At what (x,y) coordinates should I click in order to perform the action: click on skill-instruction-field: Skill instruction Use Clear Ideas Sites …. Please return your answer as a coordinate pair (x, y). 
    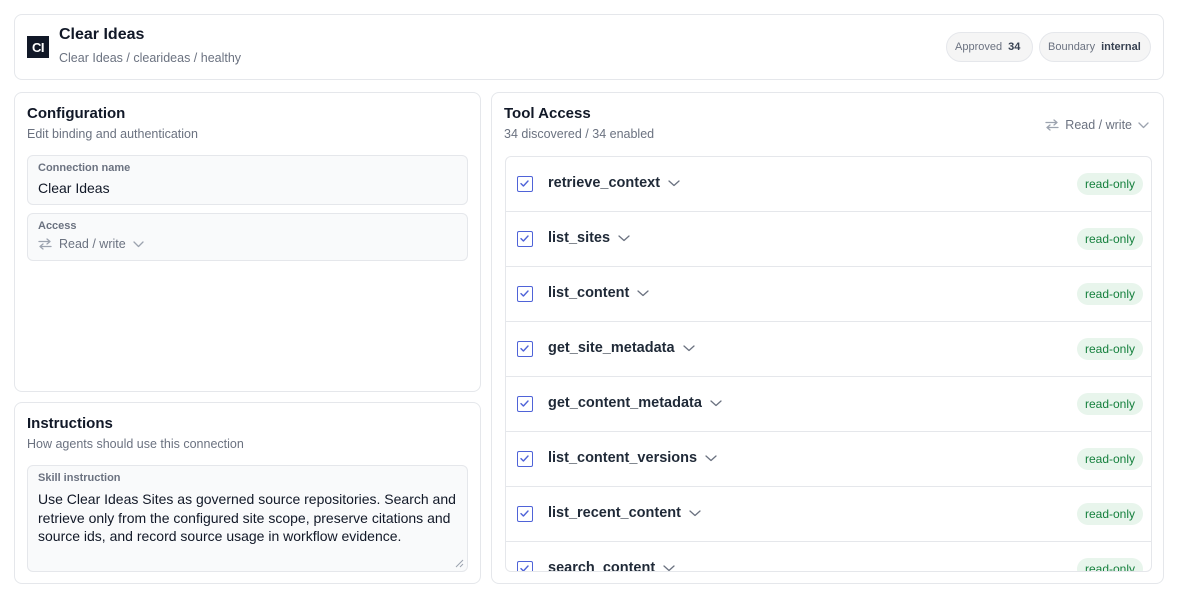
    Looking at the image, I should click on (247, 518).